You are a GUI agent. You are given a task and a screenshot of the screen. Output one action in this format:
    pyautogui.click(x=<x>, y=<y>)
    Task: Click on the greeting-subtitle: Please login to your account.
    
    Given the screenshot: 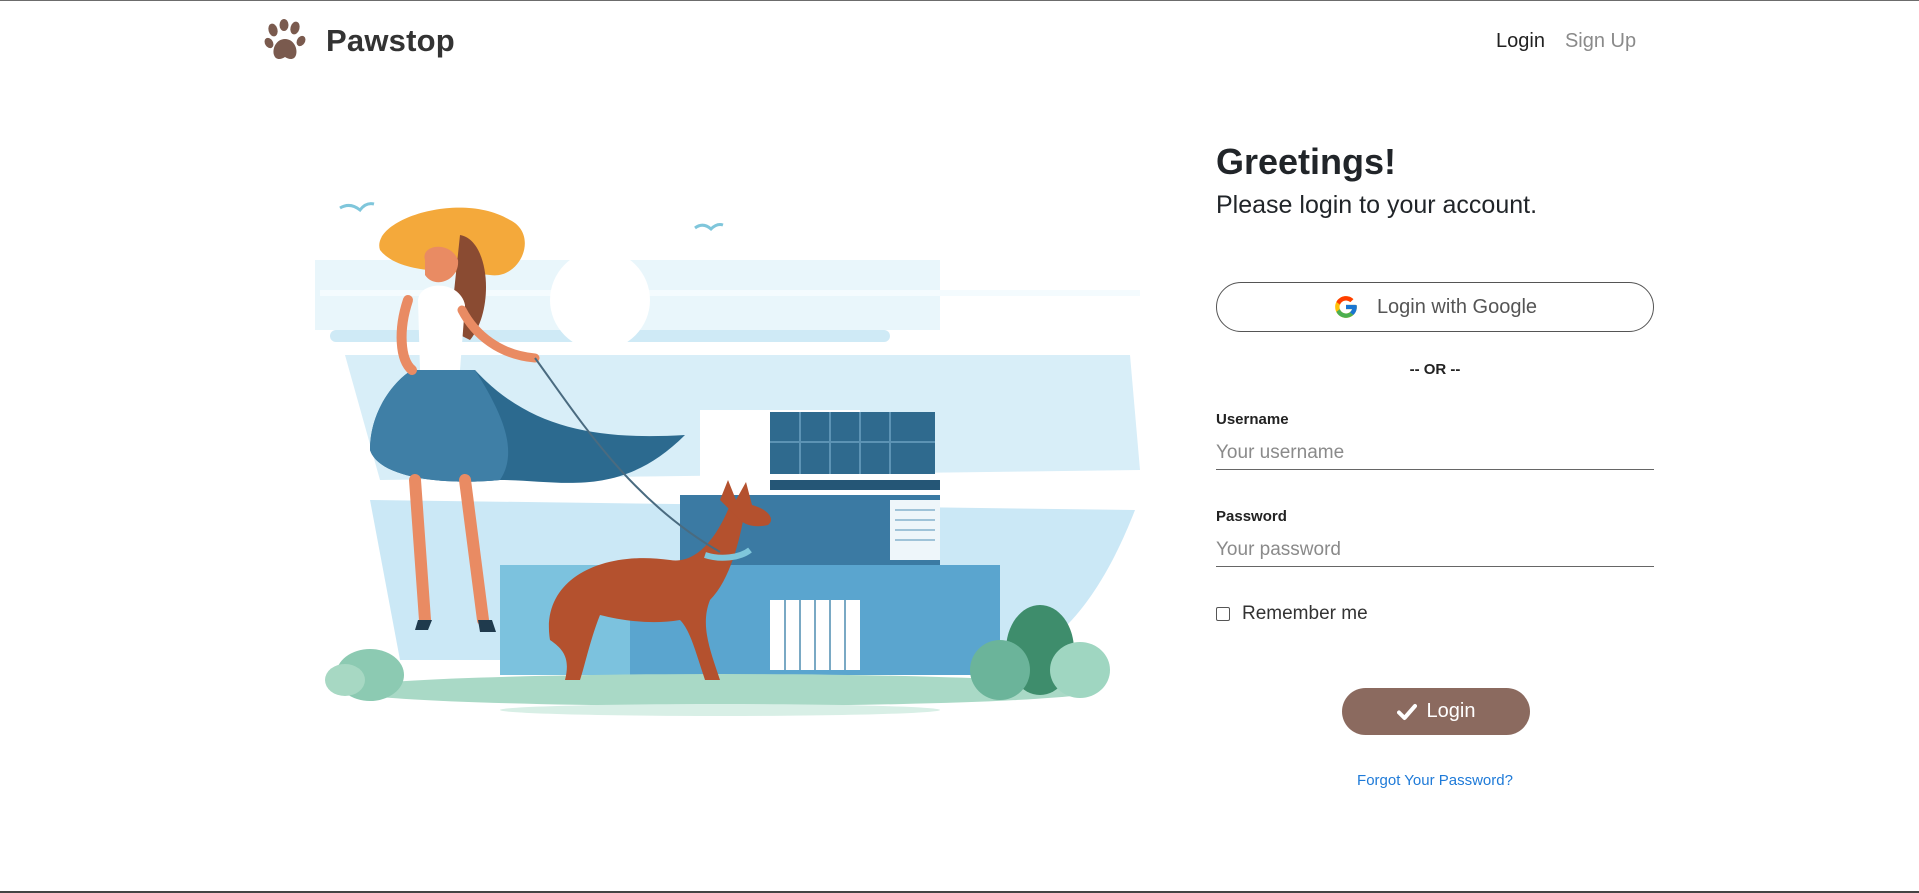 What is the action you would take?
    pyautogui.click(x=1377, y=205)
    